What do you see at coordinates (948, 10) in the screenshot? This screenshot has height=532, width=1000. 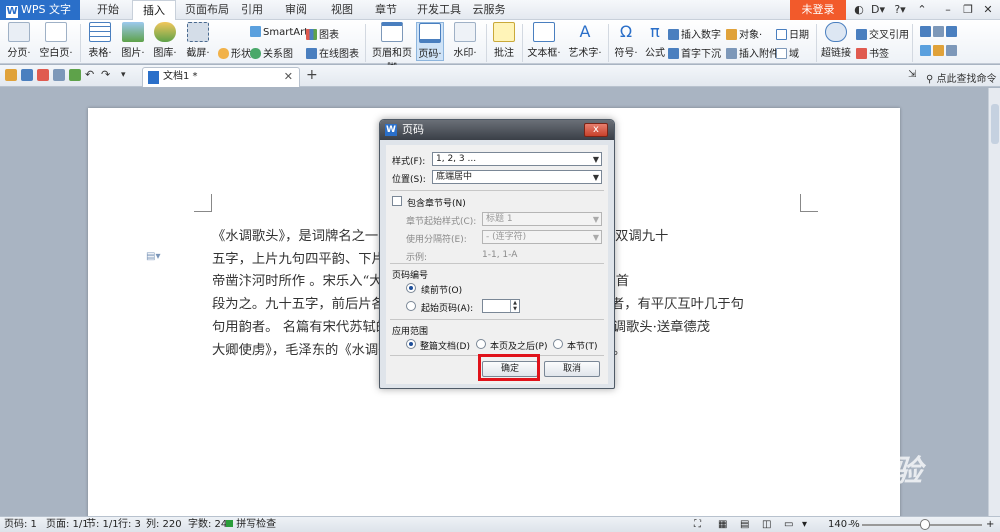 I see `minimize-icon: –` at bounding box center [948, 10].